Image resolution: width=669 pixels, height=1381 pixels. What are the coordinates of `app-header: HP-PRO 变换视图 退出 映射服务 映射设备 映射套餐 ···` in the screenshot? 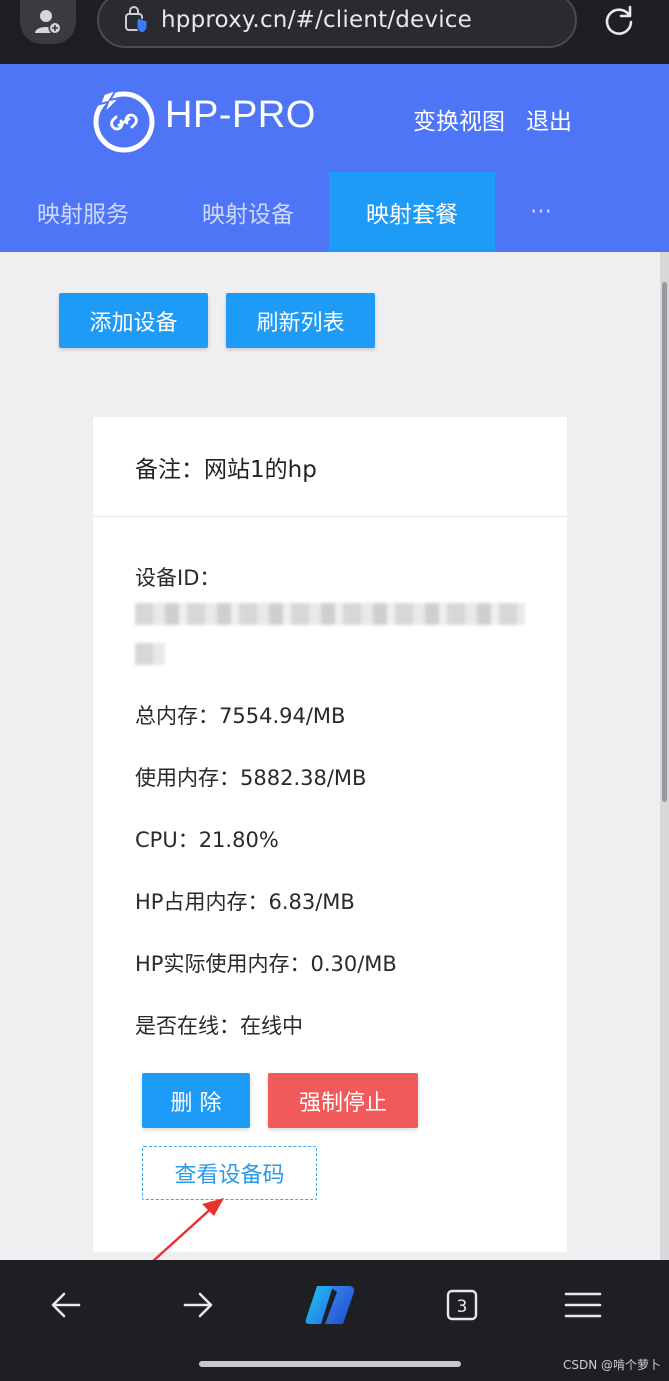 It's located at (334, 158).